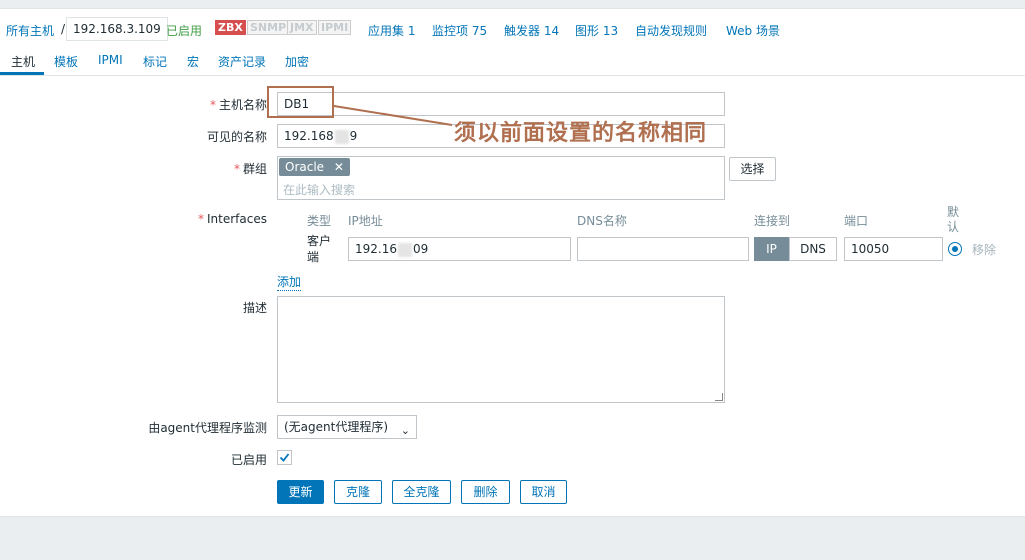 The height and width of the screenshot is (560, 1025). Describe the element at coordinates (984, 249) in the screenshot. I see `remove-interface-link: 移除` at that location.